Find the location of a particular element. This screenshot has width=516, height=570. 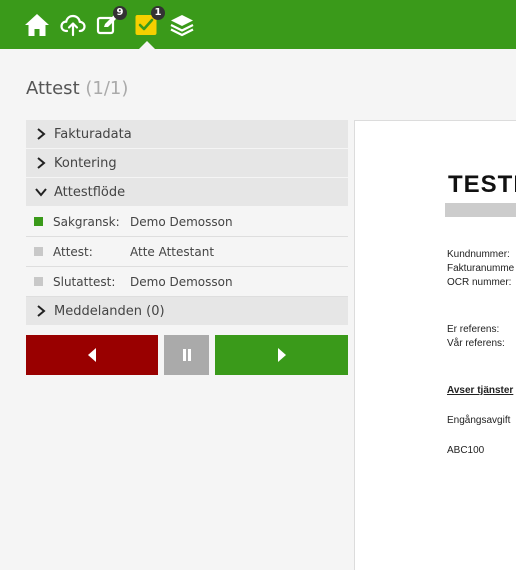

document-logo: TESTI is located at coordinates (482, 184).